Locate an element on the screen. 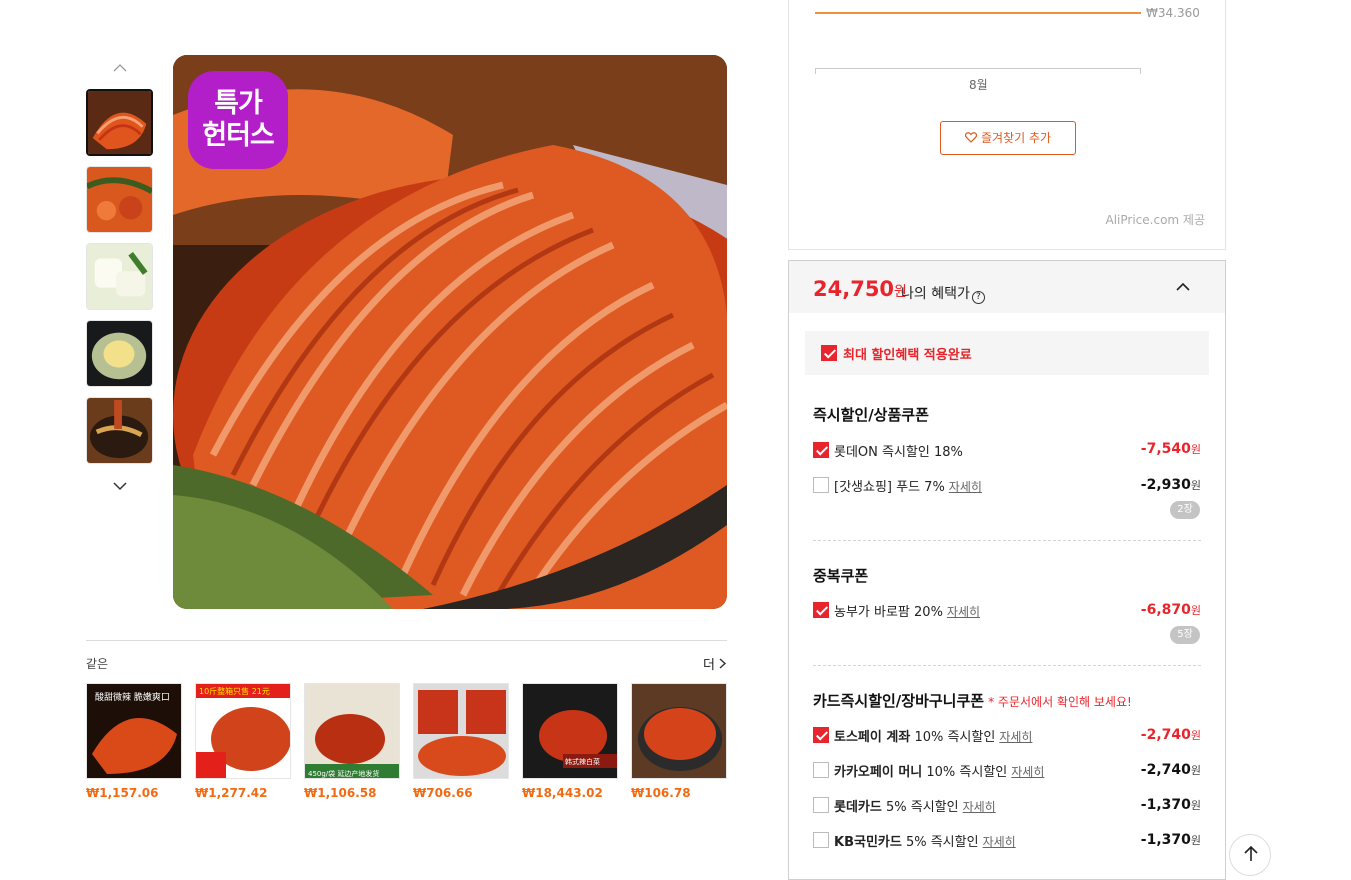 This screenshot has height=880, width=1351. card-label: 카카오페이 머니 10% 즉시할인 자세히 is located at coordinates (939, 772).